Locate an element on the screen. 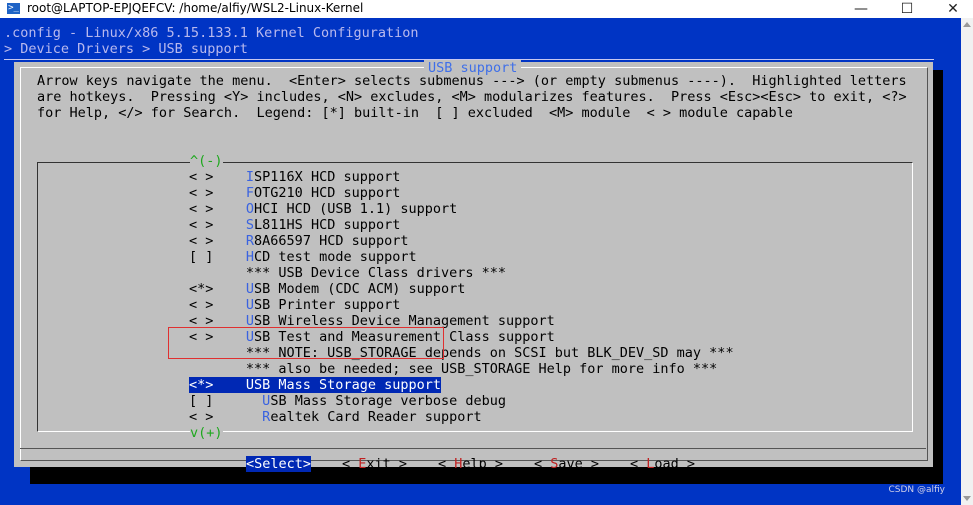 The image size is (973, 505). annotation-highlight-box is located at coordinates (306, 343).